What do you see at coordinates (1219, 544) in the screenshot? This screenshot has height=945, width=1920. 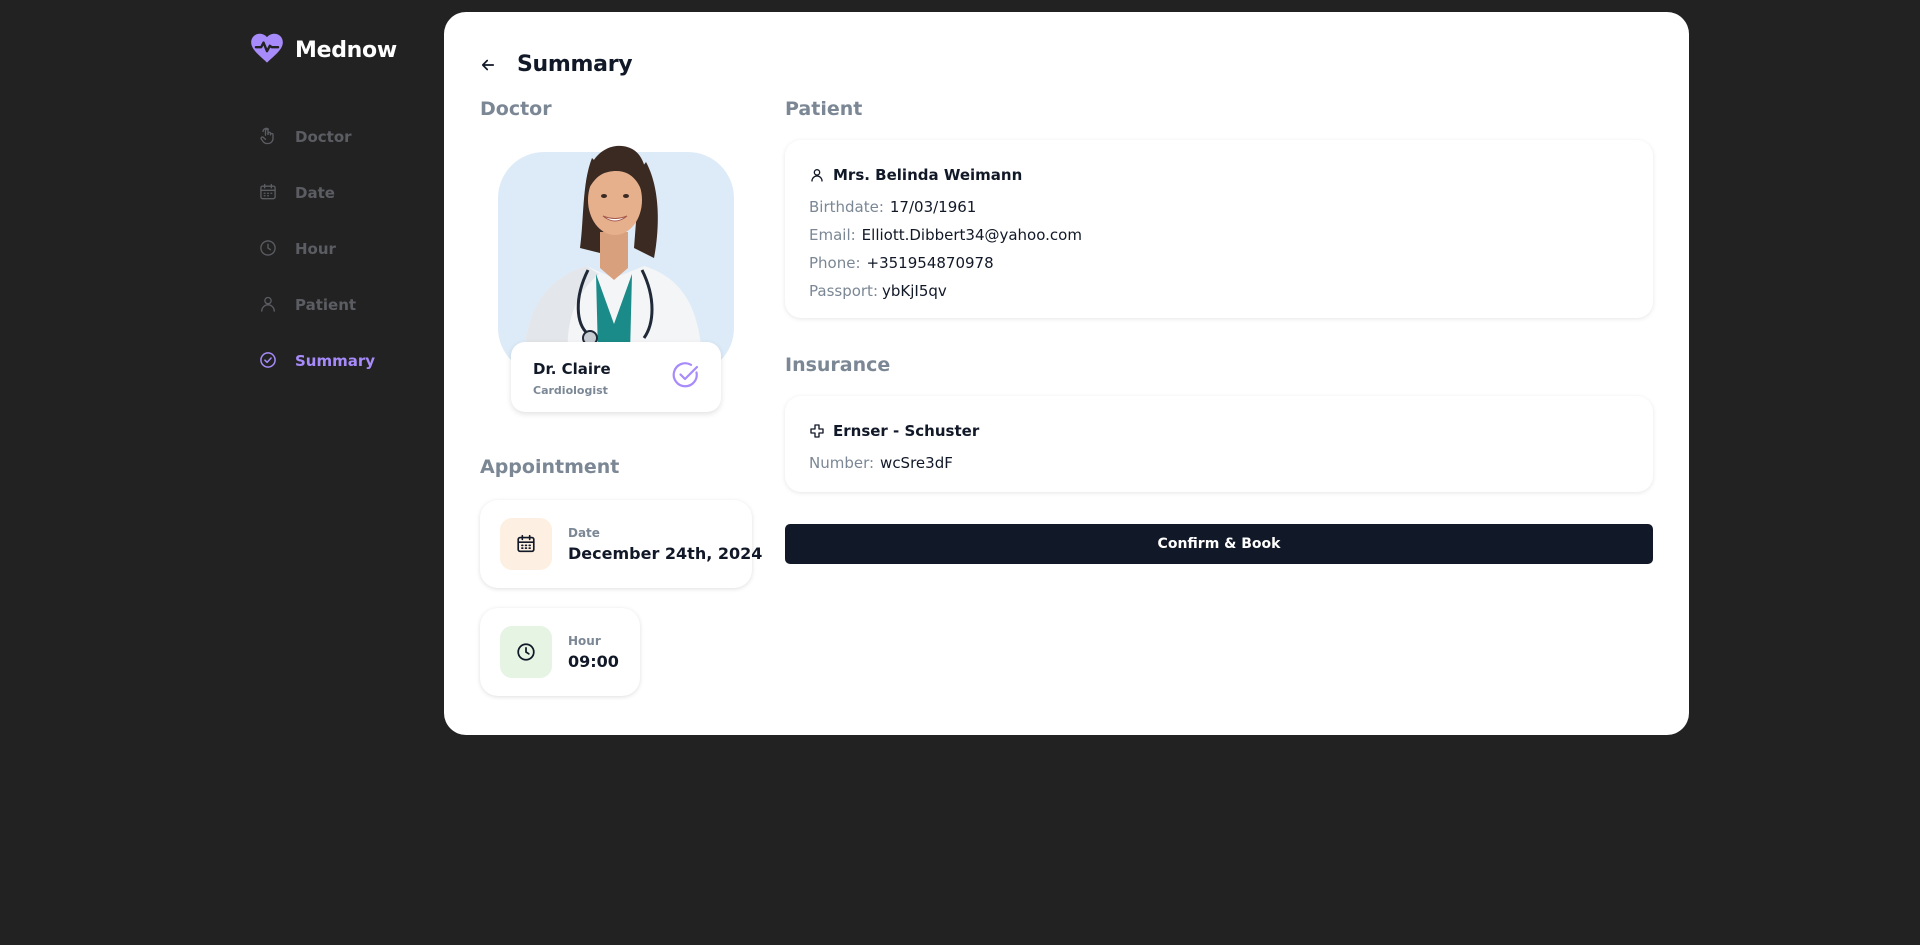 I see `confirm-book-button: Confirm & Book` at bounding box center [1219, 544].